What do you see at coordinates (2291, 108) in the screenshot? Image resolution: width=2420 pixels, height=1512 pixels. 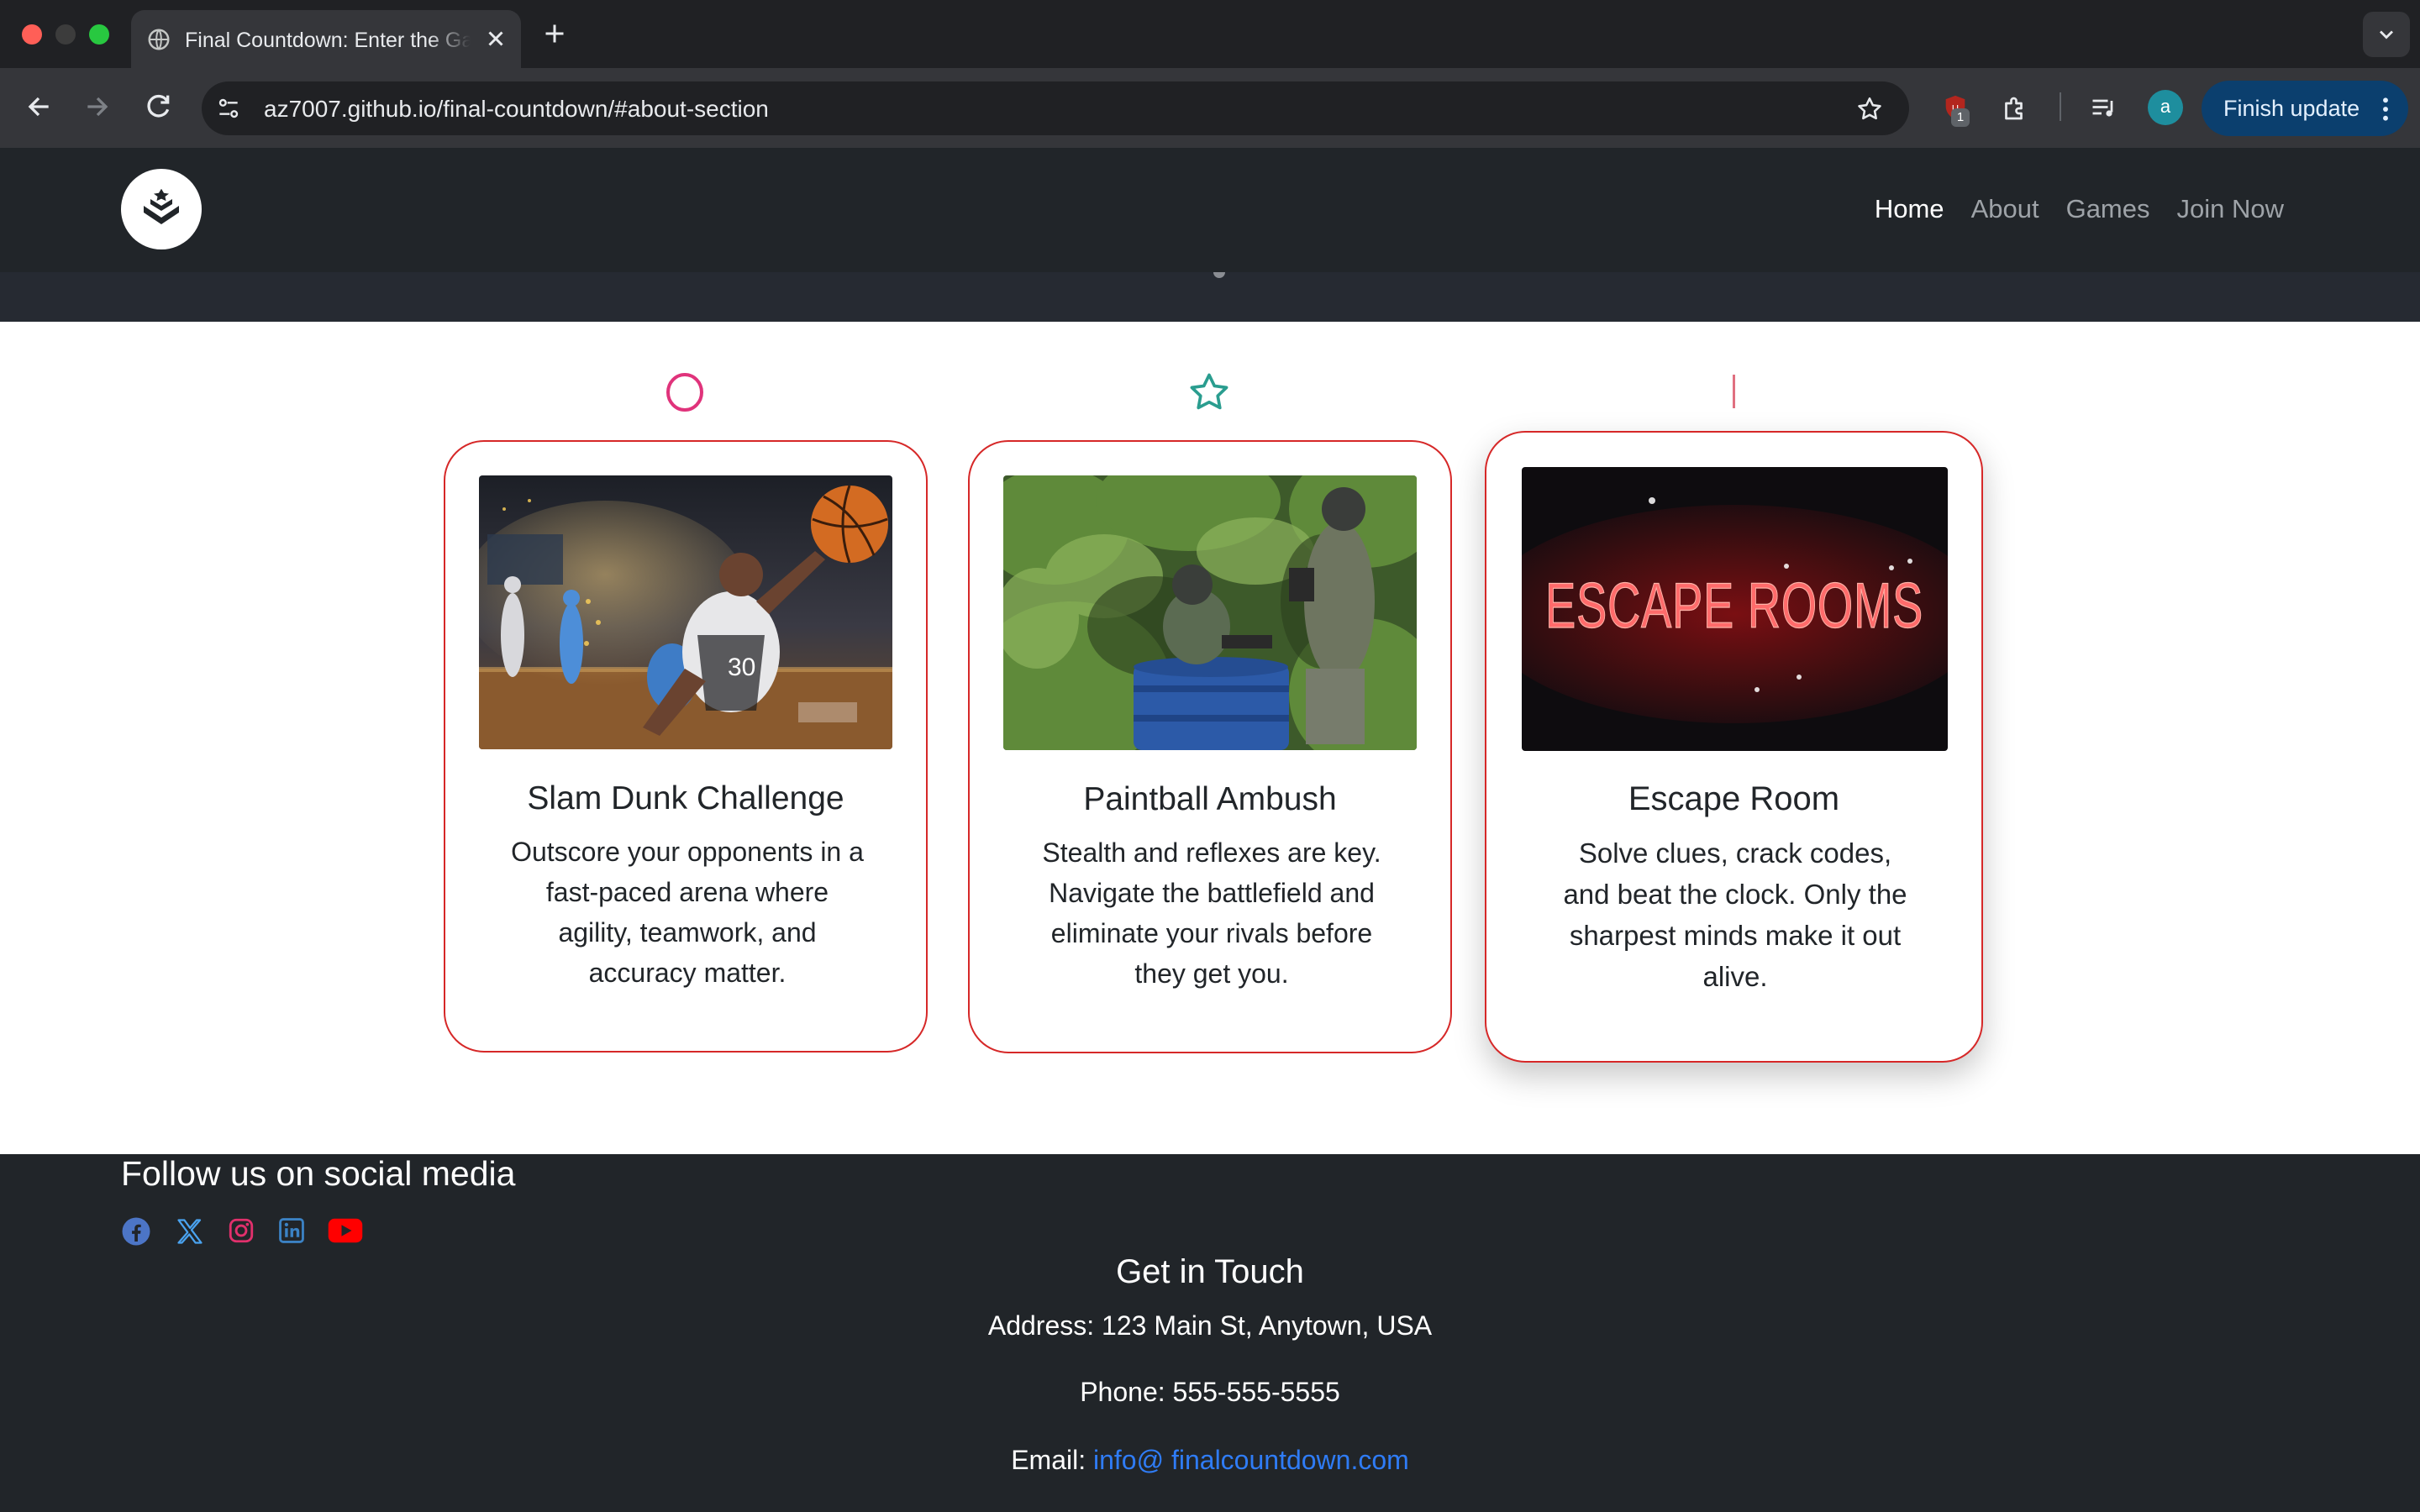 I see `finish-update-label: Finish update` at bounding box center [2291, 108].